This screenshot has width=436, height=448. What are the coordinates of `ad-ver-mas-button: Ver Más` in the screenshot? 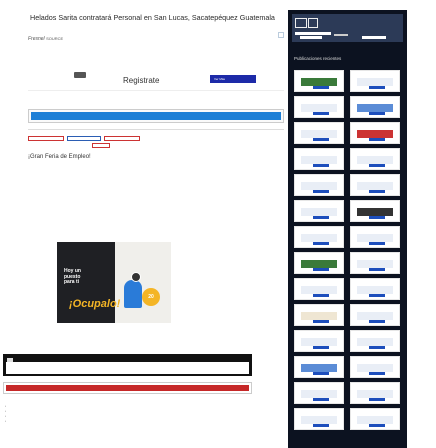 It's located at (233, 79).